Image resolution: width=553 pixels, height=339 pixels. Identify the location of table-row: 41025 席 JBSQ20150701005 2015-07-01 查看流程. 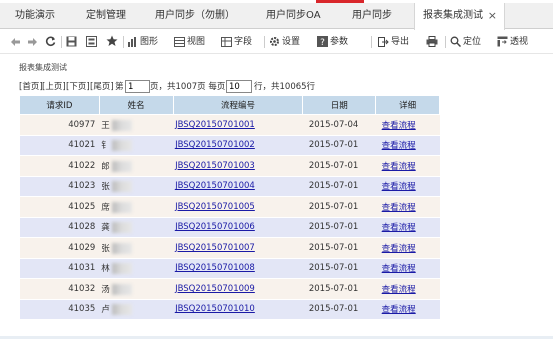
(229, 207).